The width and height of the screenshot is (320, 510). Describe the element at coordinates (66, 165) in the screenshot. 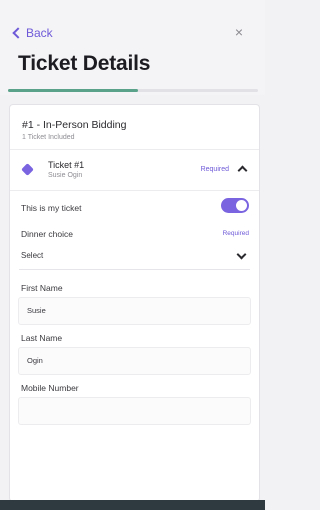

I see `ticket-name: Ticket #1` at that location.